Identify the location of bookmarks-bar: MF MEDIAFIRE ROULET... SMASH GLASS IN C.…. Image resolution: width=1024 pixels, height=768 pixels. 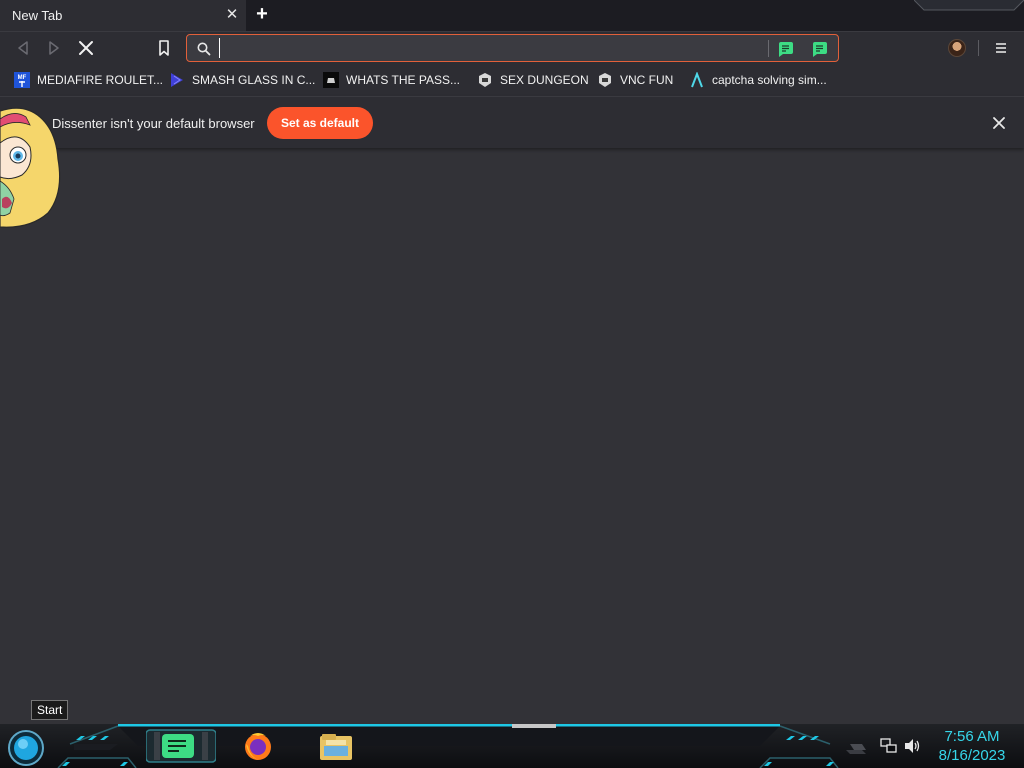
(512, 80).